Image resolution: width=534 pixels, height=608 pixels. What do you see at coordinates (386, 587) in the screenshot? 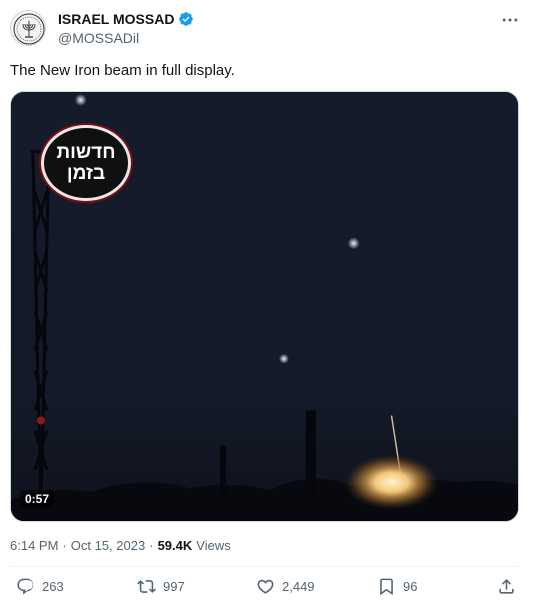
I see `bookmark-icon` at bounding box center [386, 587].